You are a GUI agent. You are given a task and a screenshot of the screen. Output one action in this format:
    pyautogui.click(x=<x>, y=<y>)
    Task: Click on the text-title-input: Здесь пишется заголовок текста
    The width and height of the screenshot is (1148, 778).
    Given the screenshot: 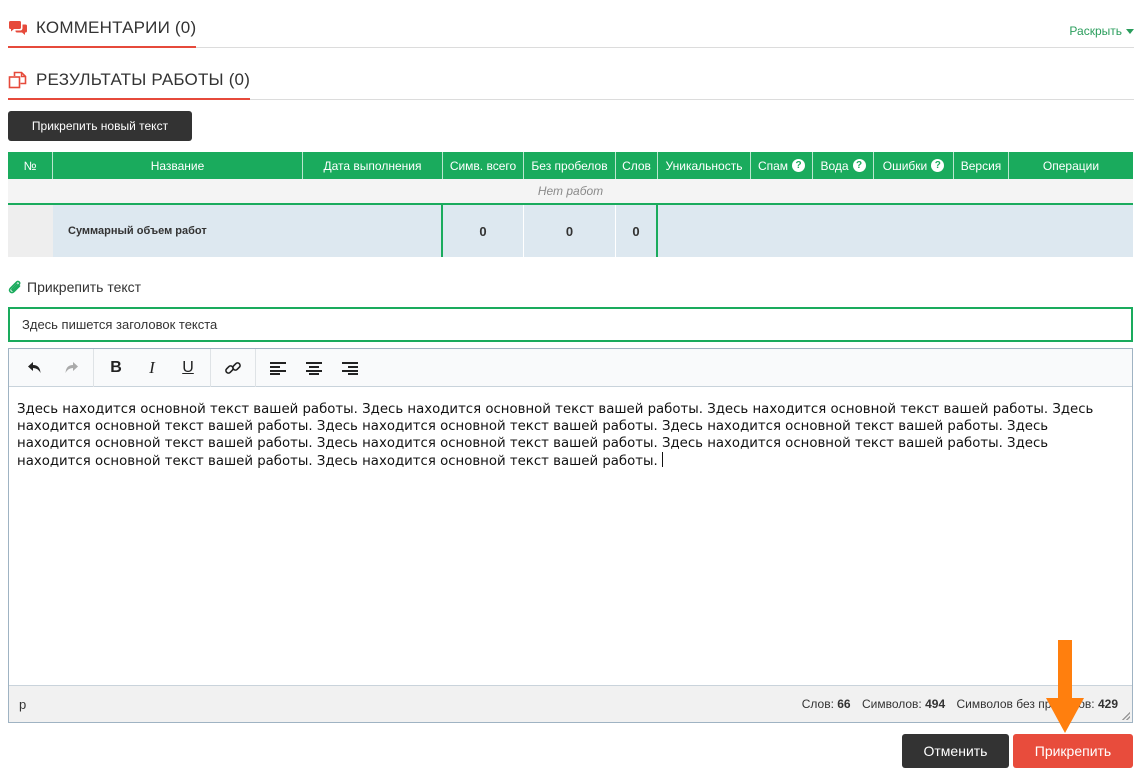 What is the action you would take?
    pyautogui.click(x=570, y=324)
    